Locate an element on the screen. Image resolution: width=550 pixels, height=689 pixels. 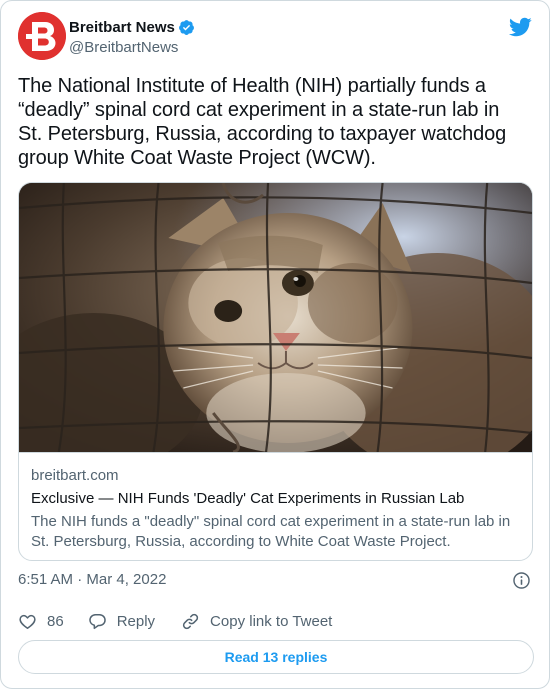
like-button: 86 is located at coordinates (41, 621).